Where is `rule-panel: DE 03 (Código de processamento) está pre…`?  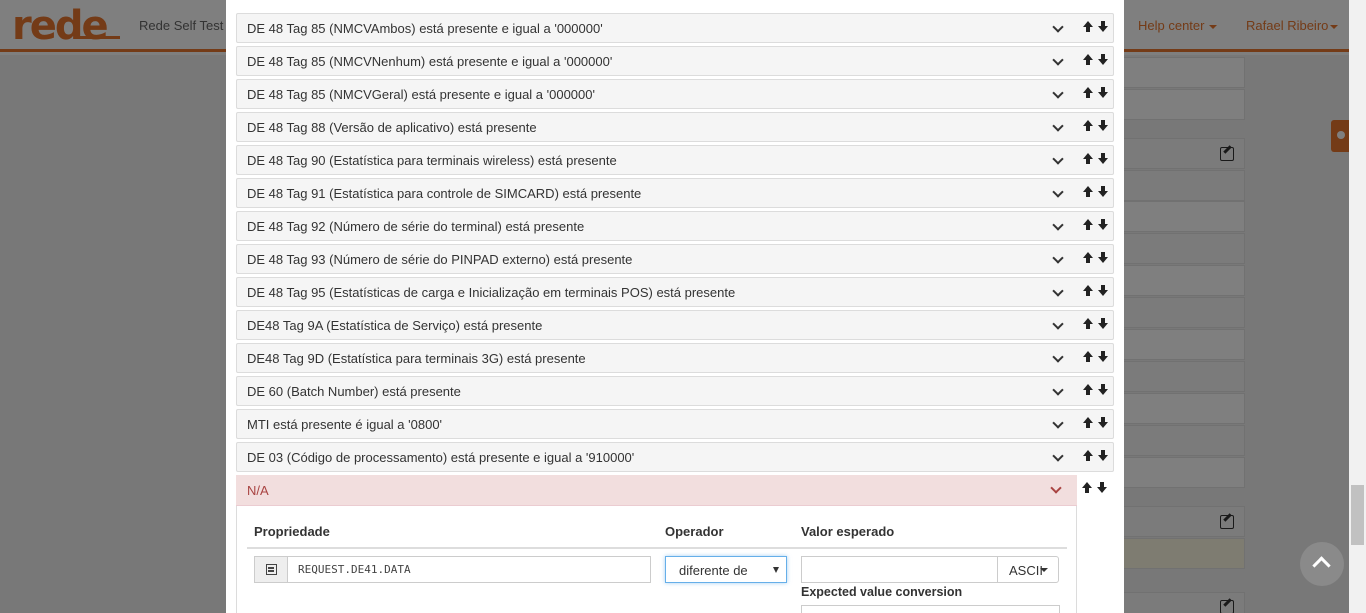 rule-panel: DE 03 (Código de processamento) está pre… is located at coordinates (675, 457).